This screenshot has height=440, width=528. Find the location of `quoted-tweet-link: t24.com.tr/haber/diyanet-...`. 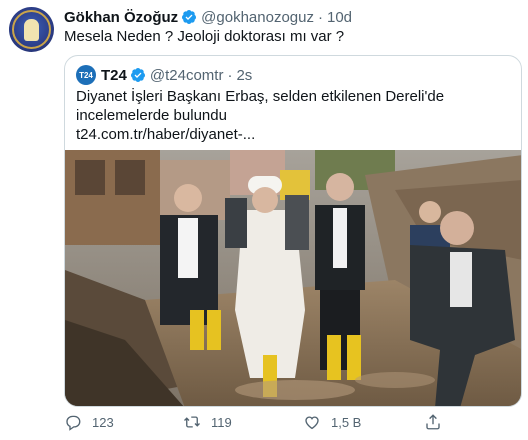

quoted-tweet-link: t24.com.tr/haber/diyanet-... is located at coordinates (291, 134).